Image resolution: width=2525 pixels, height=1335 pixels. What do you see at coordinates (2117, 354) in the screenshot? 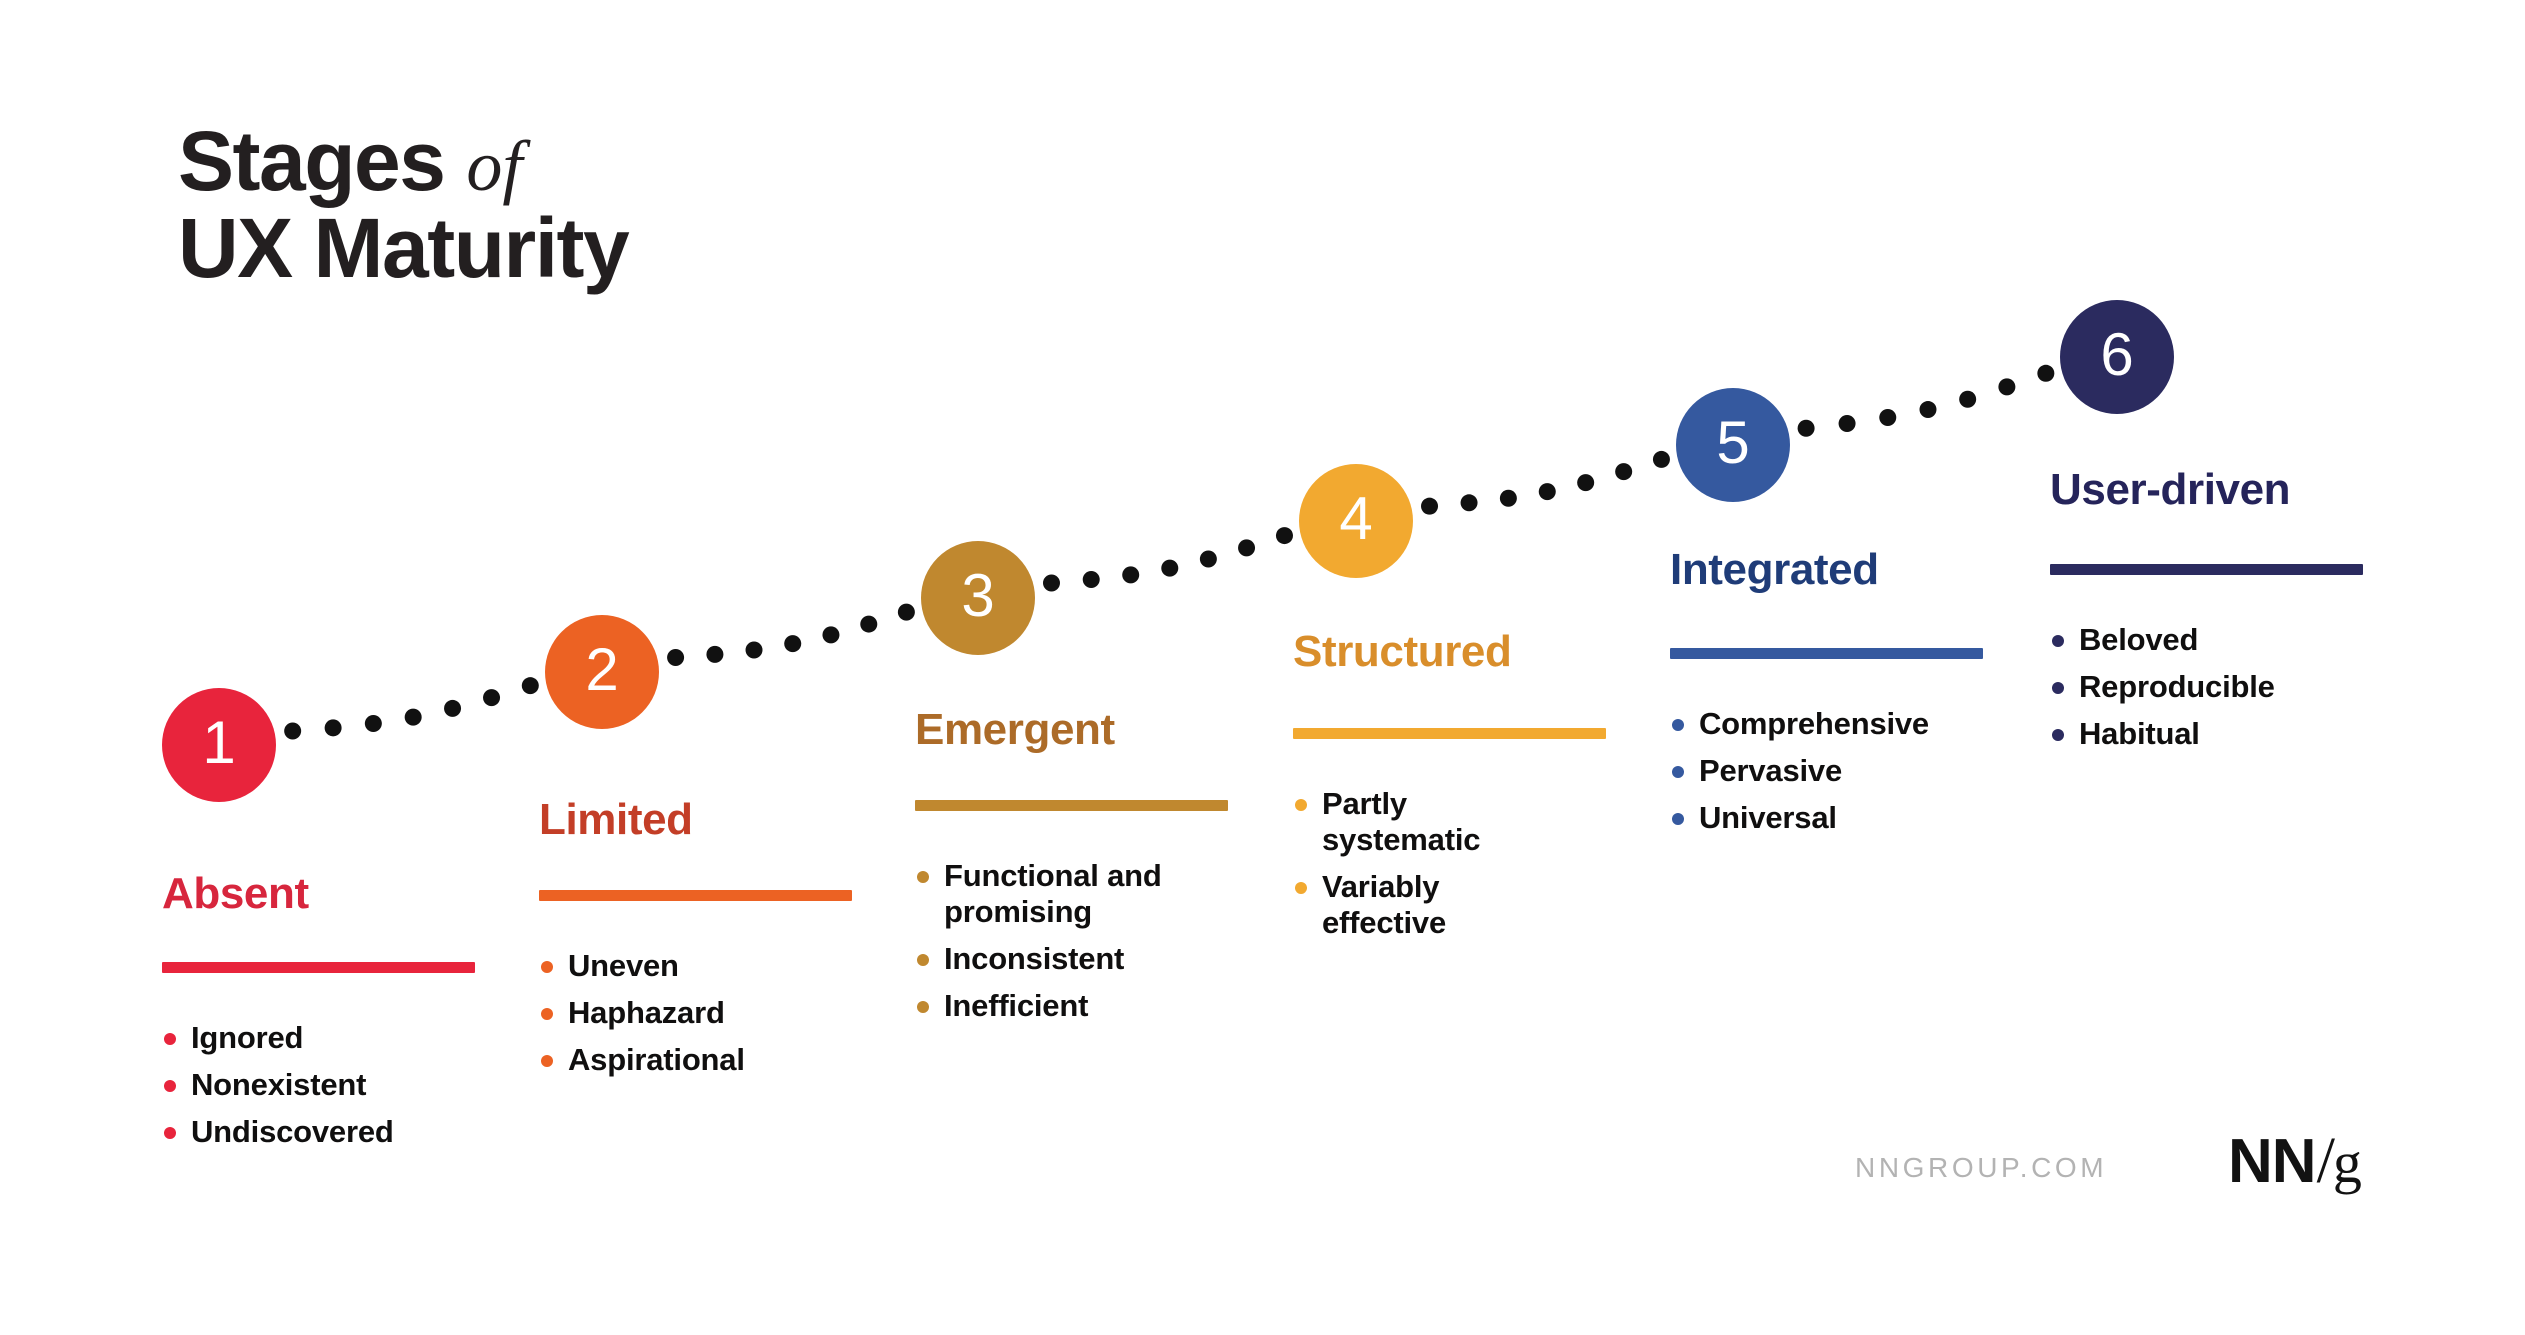
I see `stage-6-number: 6` at bounding box center [2117, 354].